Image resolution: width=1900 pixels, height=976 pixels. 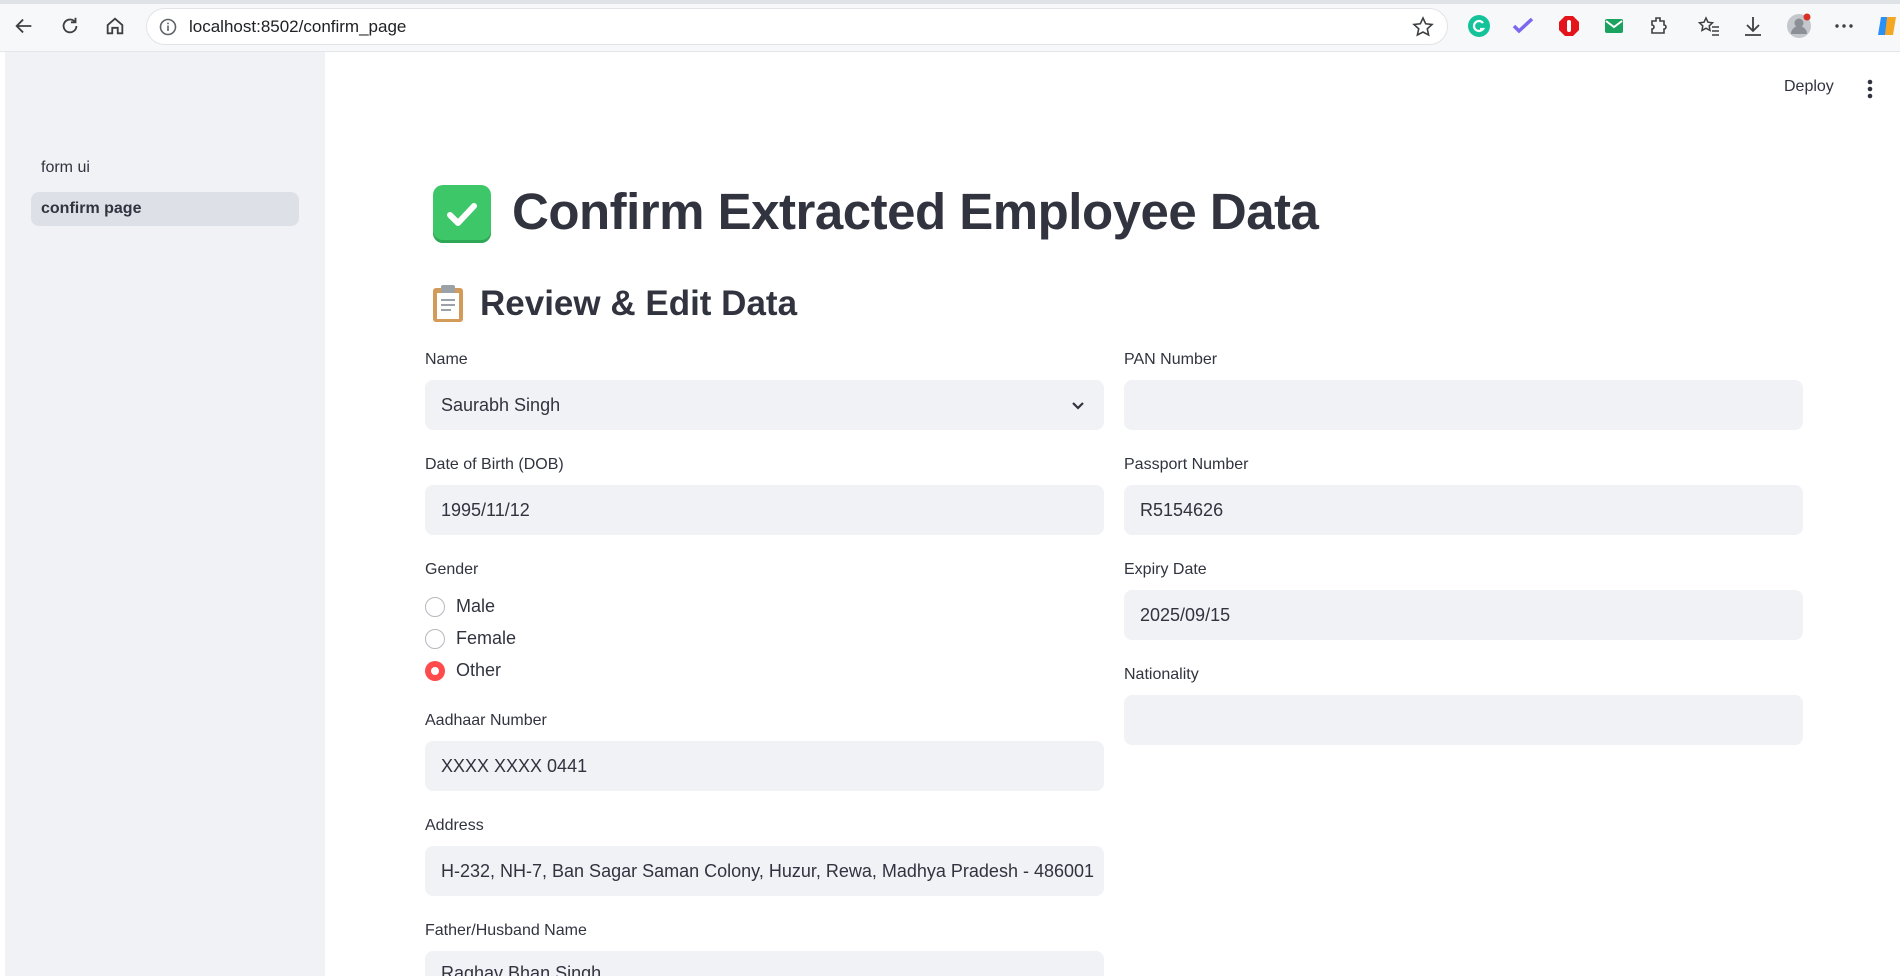 What do you see at coordinates (1463, 615) in the screenshot?
I see `expiry-input: 2025/09/15` at bounding box center [1463, 615].